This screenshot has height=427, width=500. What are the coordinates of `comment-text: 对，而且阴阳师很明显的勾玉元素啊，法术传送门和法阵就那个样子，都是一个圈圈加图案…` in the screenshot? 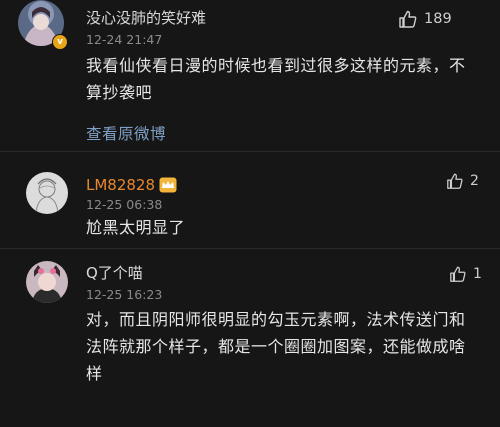 It's located at (276, 346).